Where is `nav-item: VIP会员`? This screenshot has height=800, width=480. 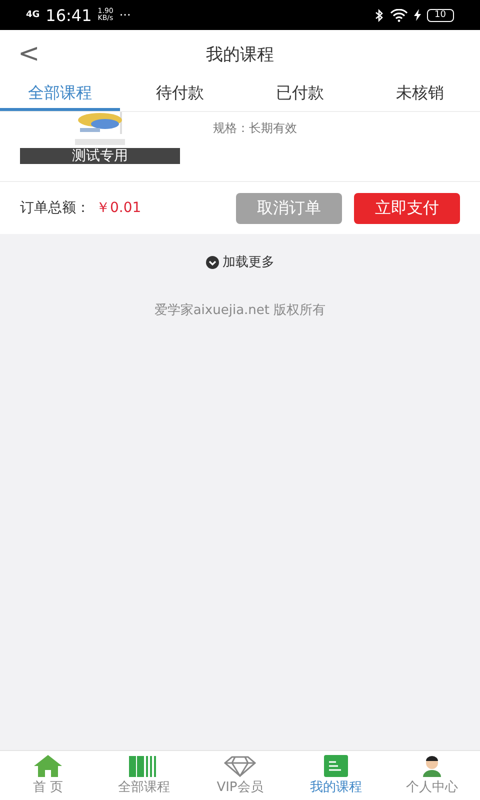
nav-item: VIP会员 is located at coordinates (240, 775).